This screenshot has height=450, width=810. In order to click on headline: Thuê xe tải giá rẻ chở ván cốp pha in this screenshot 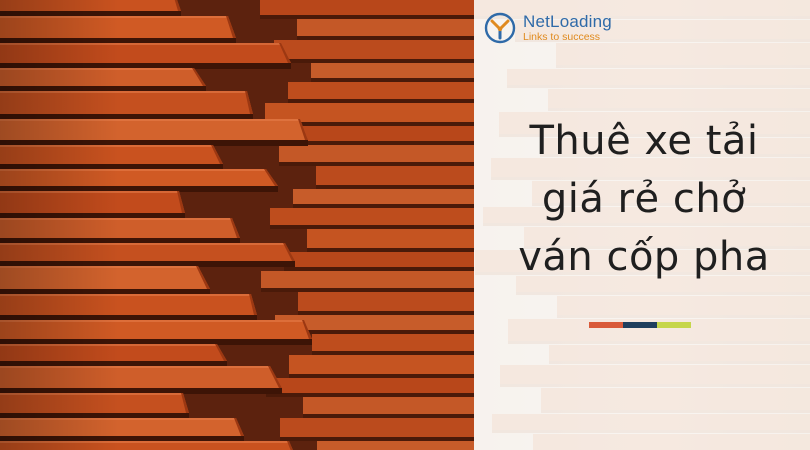, I will do `click(644, 199)`.